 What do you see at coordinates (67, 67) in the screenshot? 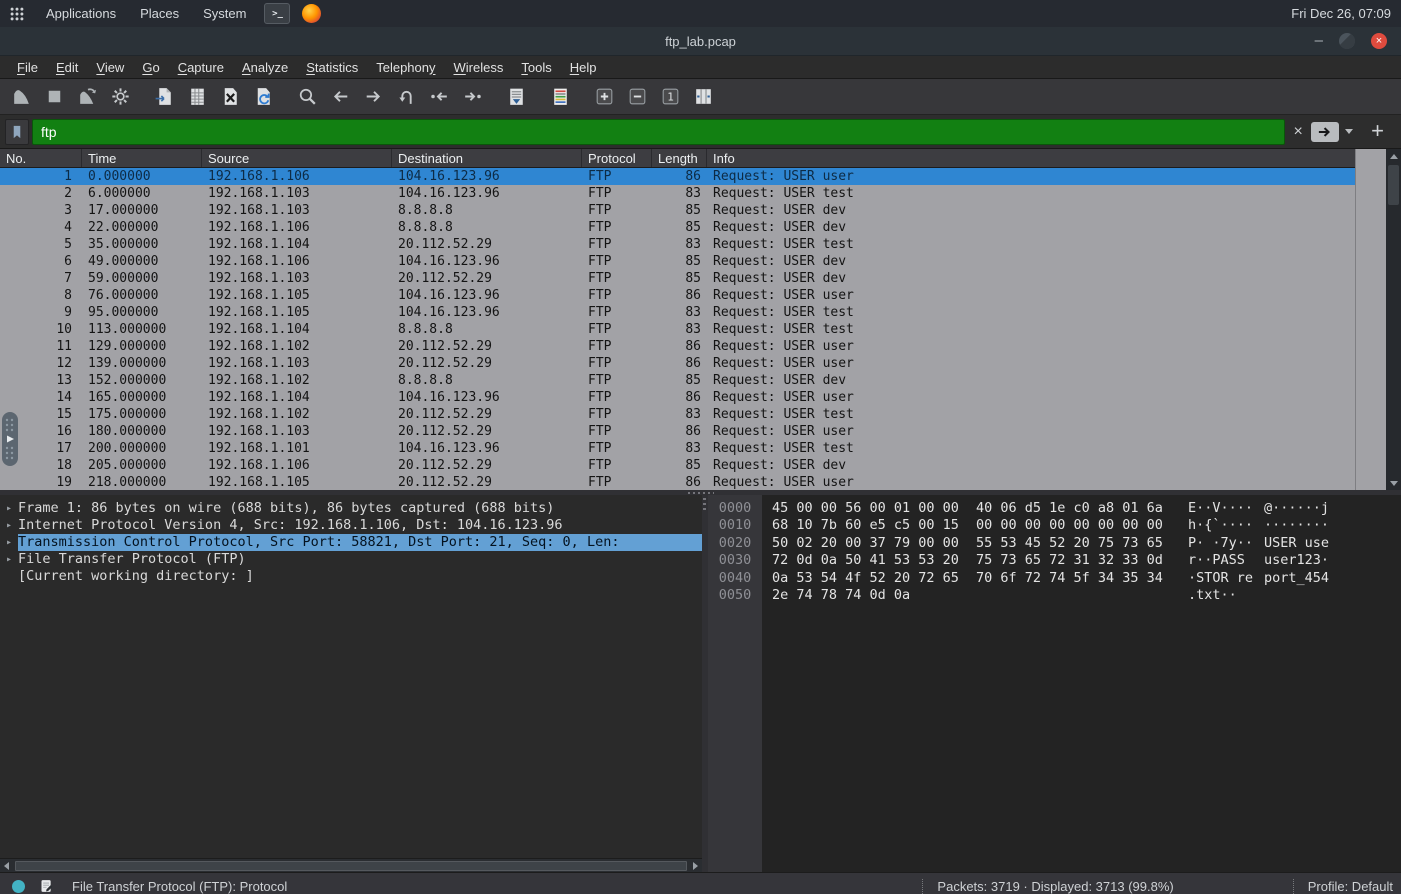
I see `menu-edit: Edit` at bounding box center [67, 67].